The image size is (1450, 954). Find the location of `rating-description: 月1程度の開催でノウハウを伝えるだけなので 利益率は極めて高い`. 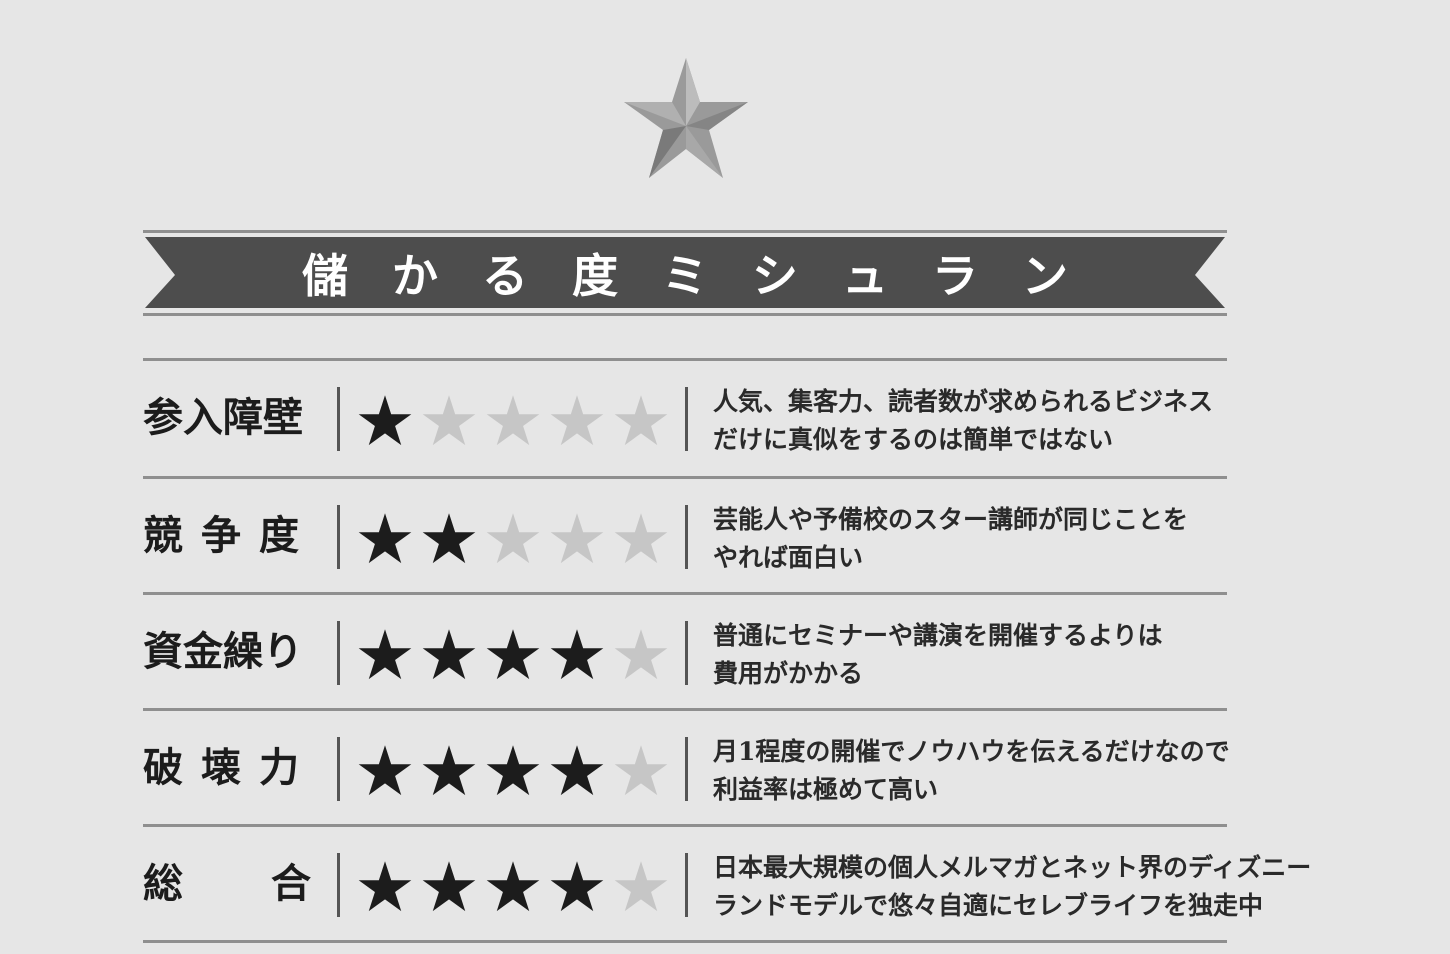

rating-description: 月1程度の開催でノウハウを伝えるだけなので 利益率は極めて高い is located at coordinates (1033, 771).